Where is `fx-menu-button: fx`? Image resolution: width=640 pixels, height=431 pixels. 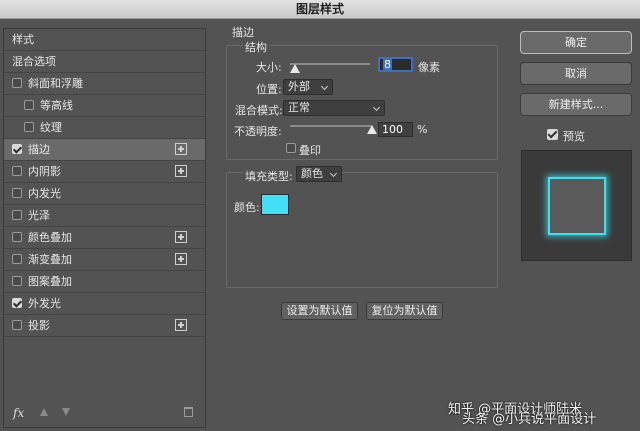 fx-menu-button: fx is located at coordinates (18, 413).